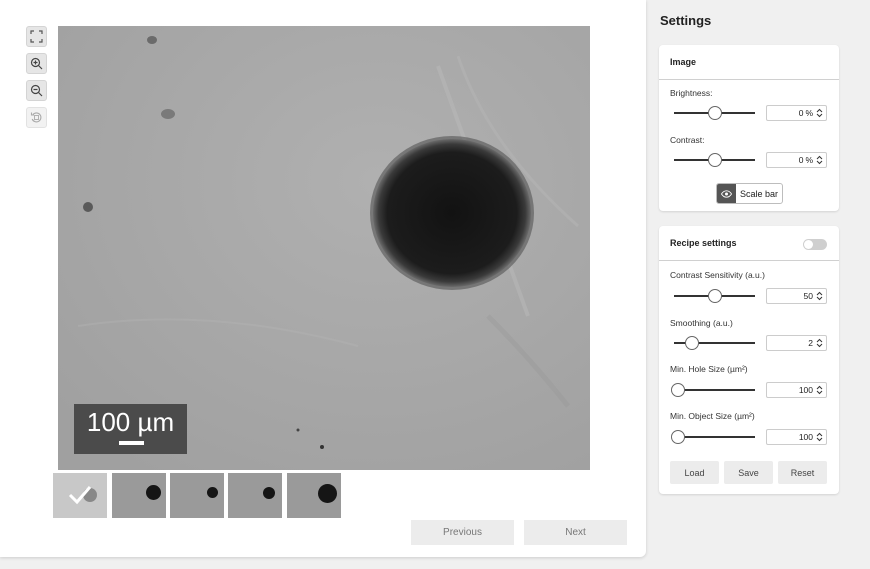 Image resolution: width=870 pixels, height=569 pixels. I want to click on contrast-sensitivity-input: 50, so click(796, 296).